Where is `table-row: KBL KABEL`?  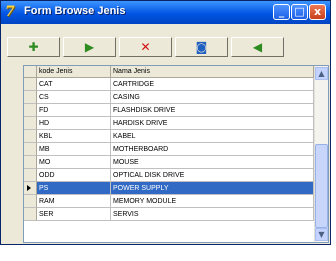
table-row: KBL KABEL is located at coordinates (169, 136).